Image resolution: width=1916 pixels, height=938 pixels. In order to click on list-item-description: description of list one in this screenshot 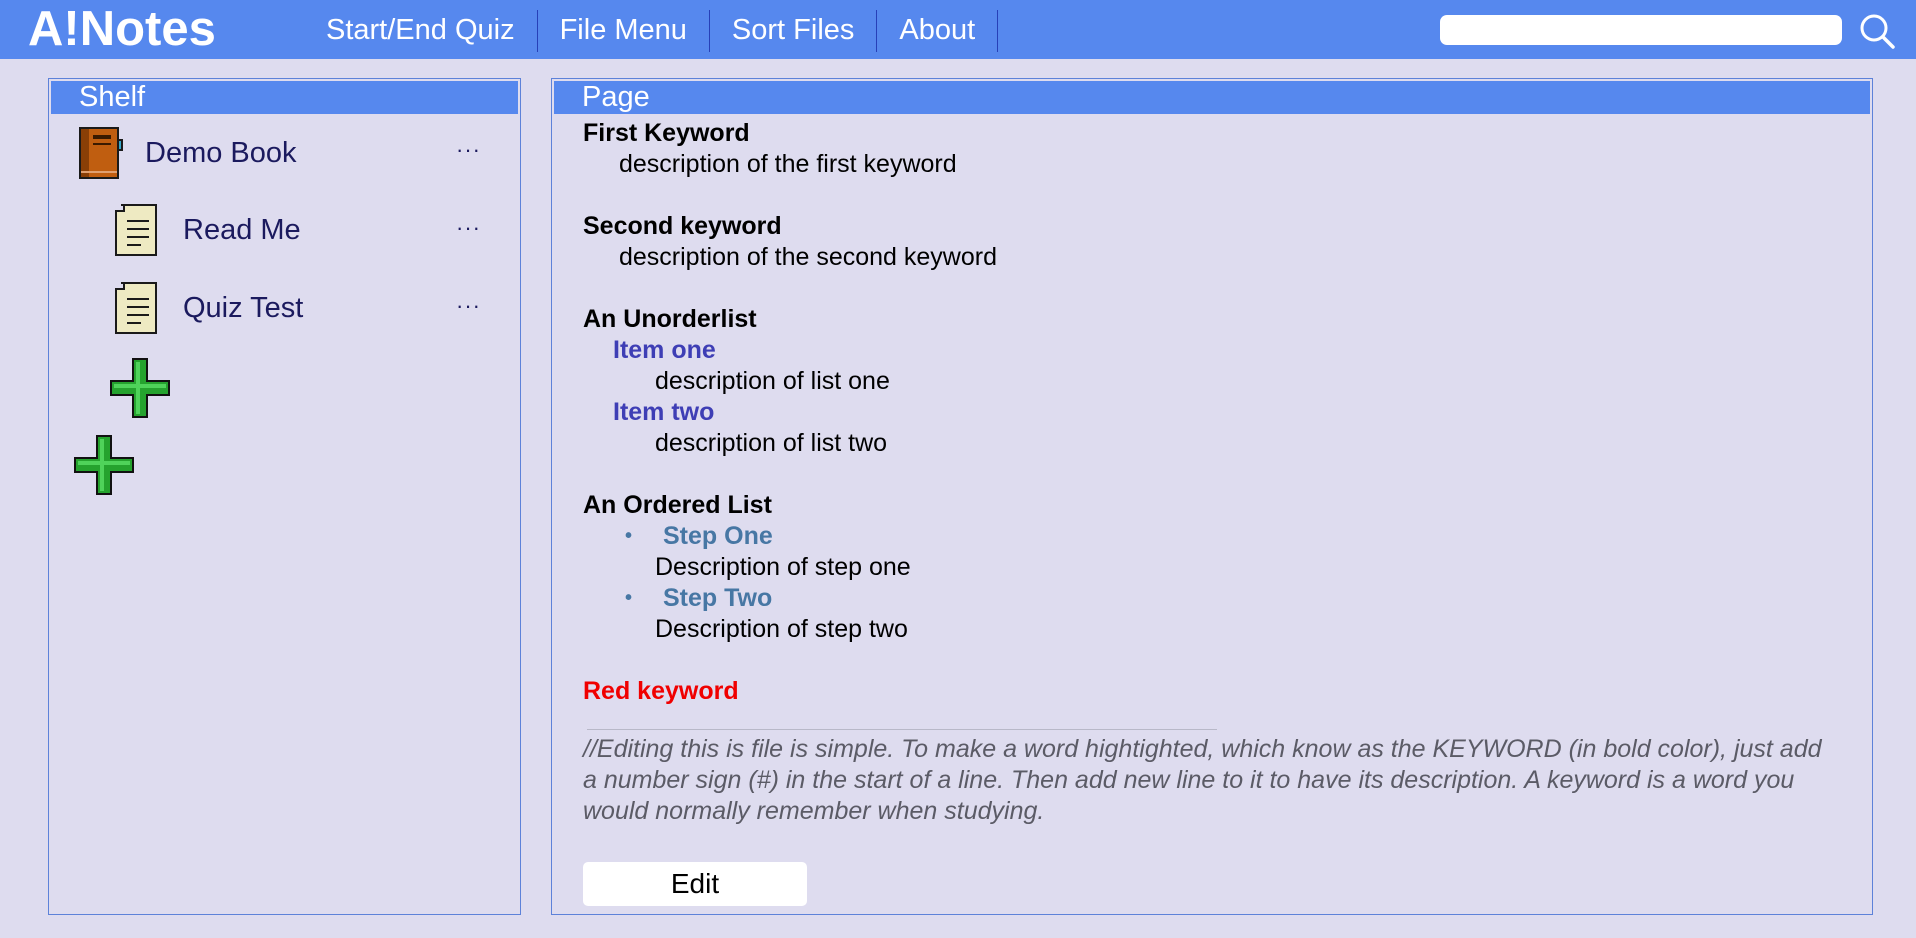, I will do `click(772, 381)`.